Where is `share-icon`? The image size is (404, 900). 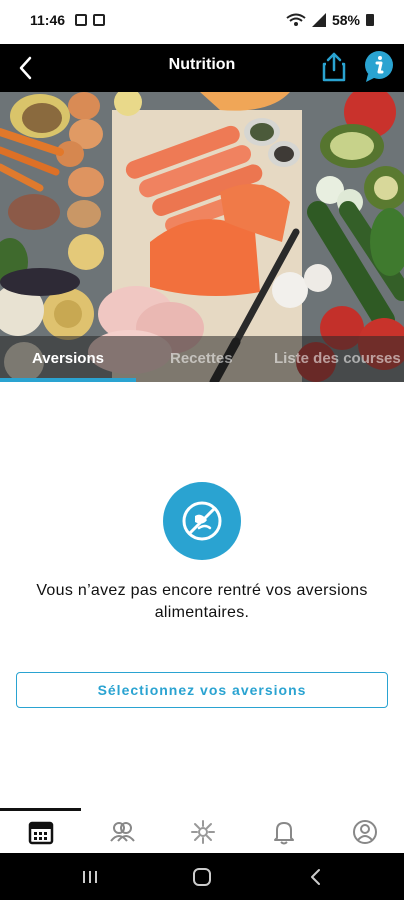
share-icon is located at coordinates (334, 67).